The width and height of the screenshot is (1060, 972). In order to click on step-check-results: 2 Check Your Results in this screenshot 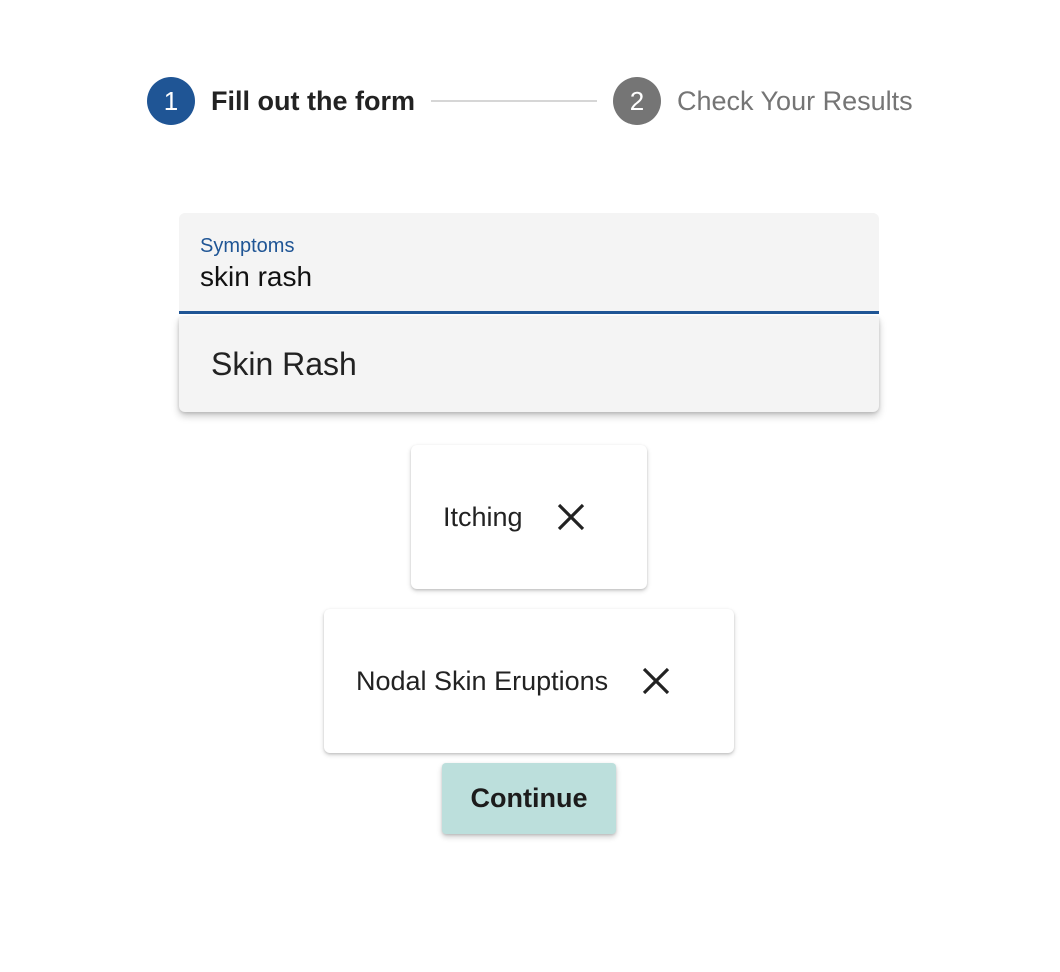, I will do `click(762, 101)`.